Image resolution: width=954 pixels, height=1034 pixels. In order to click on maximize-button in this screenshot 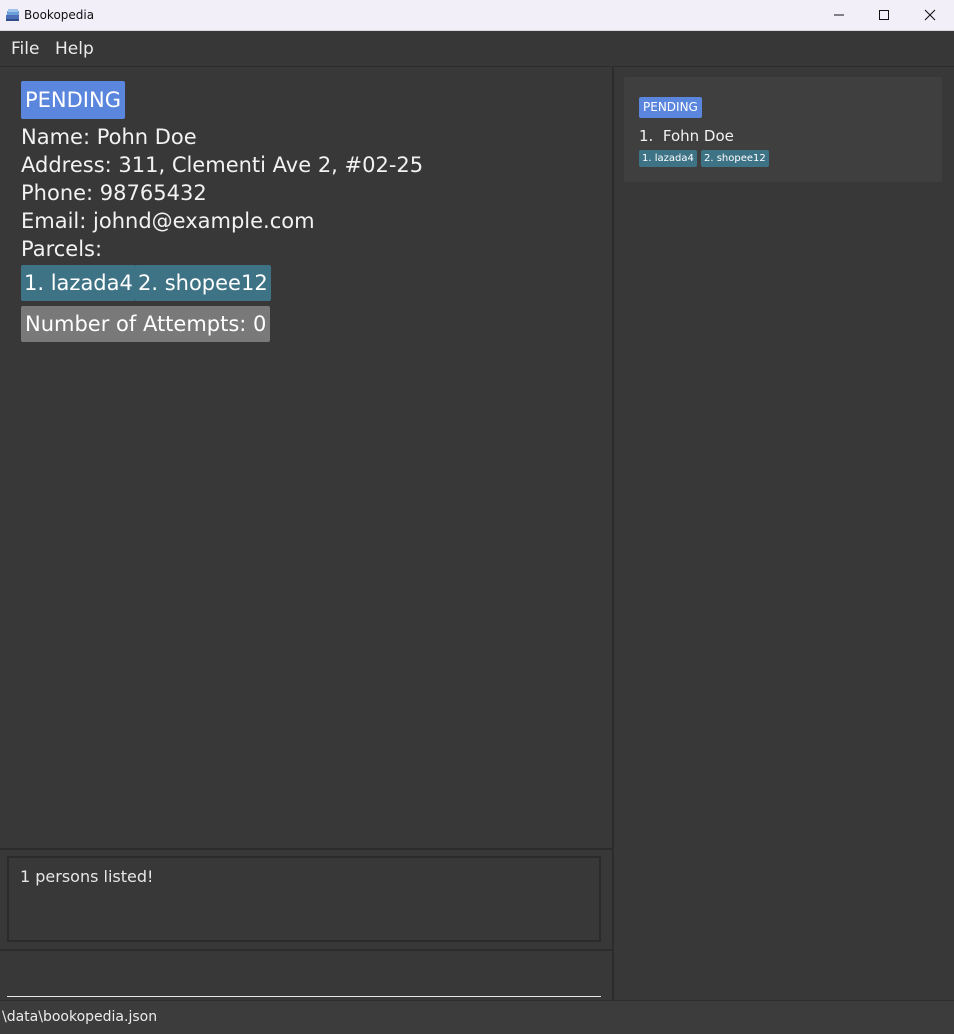, I will do `click(884, 15)`.